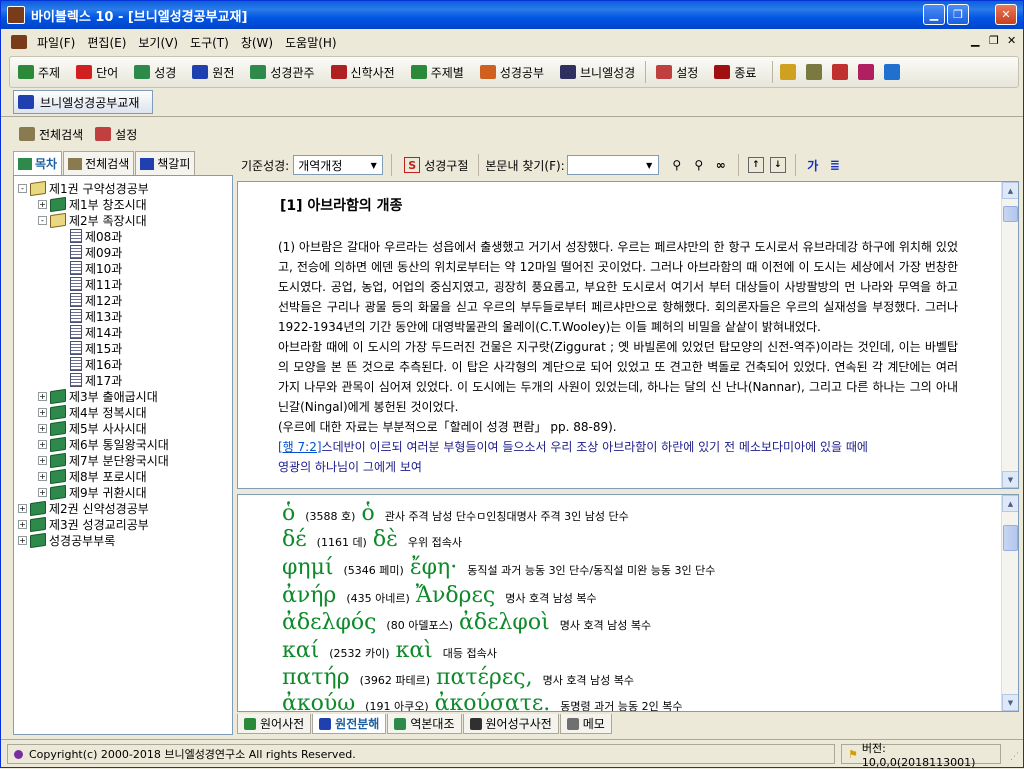 The width and height of the screenshot is (1024, 769). What do you see at coordinates (597, 72) in the screenshot?
I see `toolbar-button-8: 브니엘성경` at bounding box center [597, 72].